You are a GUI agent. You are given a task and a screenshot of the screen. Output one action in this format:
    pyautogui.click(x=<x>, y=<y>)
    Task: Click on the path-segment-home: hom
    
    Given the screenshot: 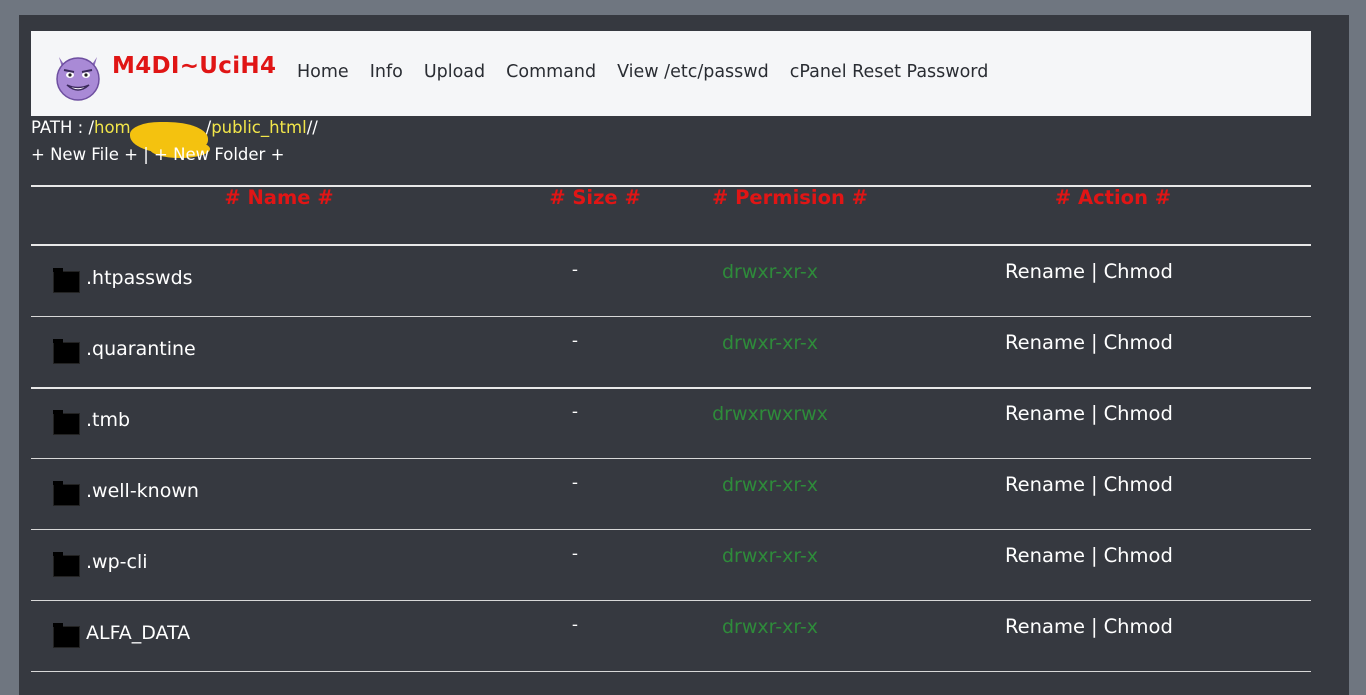 What is the action you would take?
    pyautogui.click(x=112, y=127)
    